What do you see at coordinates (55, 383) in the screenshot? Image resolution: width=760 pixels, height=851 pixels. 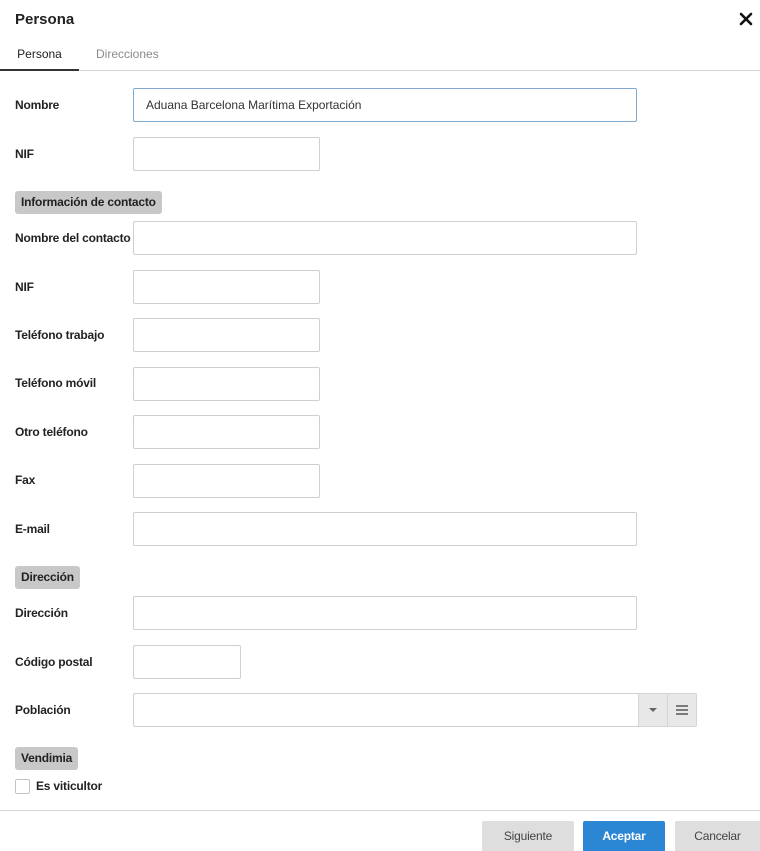 I see `telefono-movil-label: Teléfono móvil` at bounding box center [55, 383].